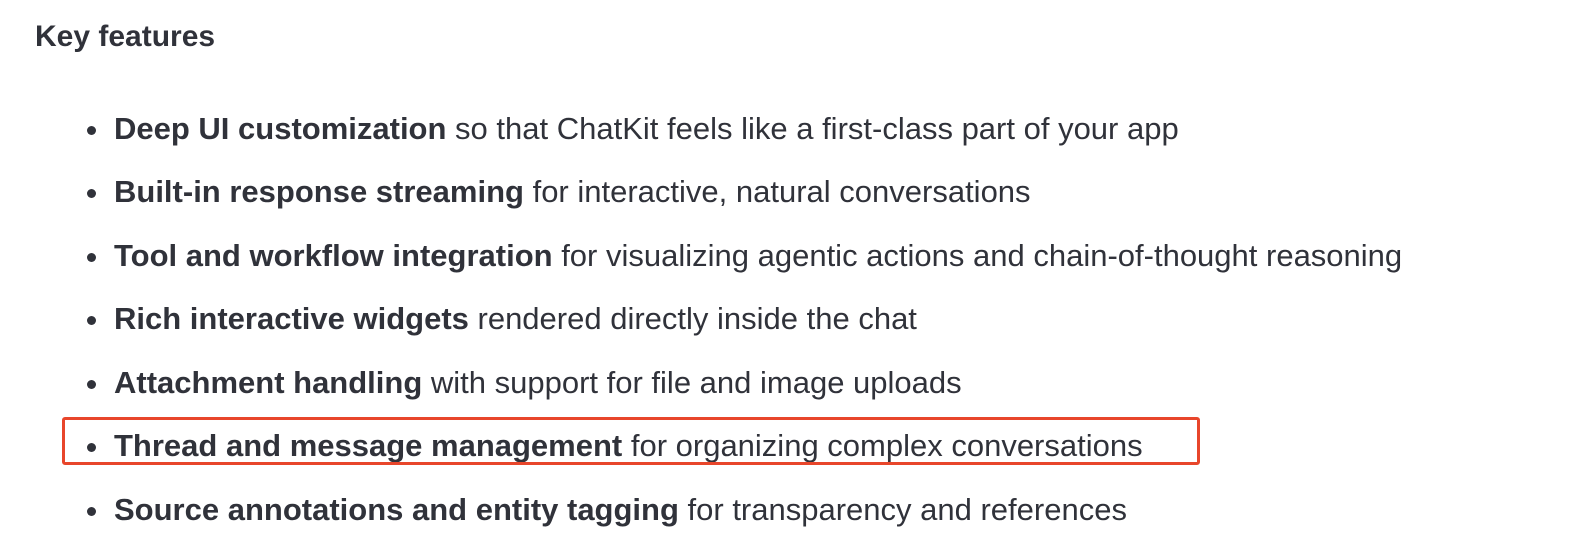 The image size is (1576, 560). Describe the element at coordinates (882, 446) in the screenshot. I see `feature-description: for organizing complex conversations` at that location.